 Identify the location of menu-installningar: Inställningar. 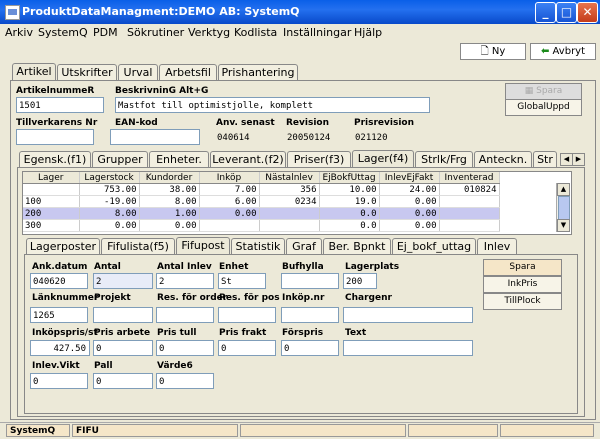
(317, 32).